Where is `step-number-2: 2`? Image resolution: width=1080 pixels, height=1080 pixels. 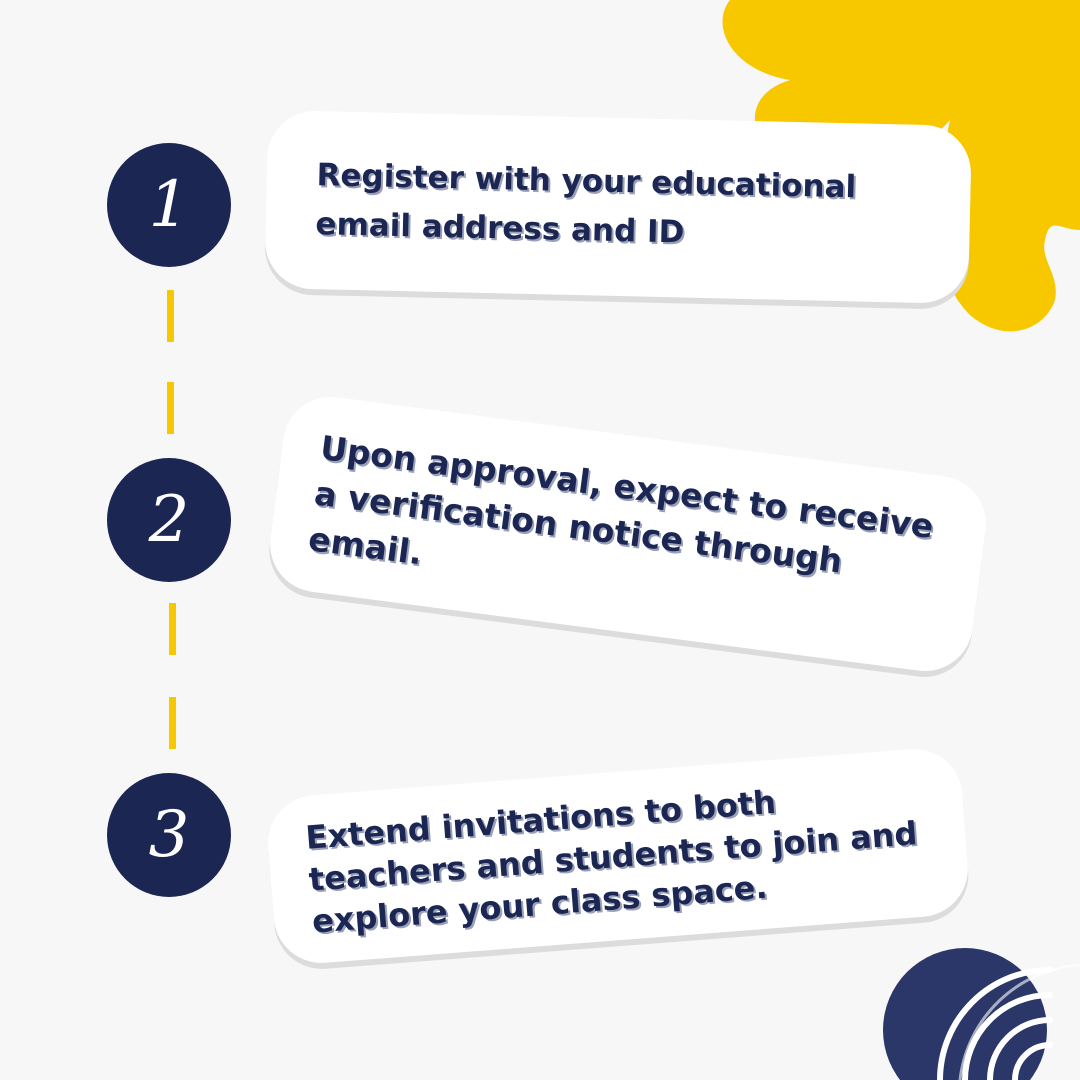 step-number-2: 2 is located at coordinates (169, 520).